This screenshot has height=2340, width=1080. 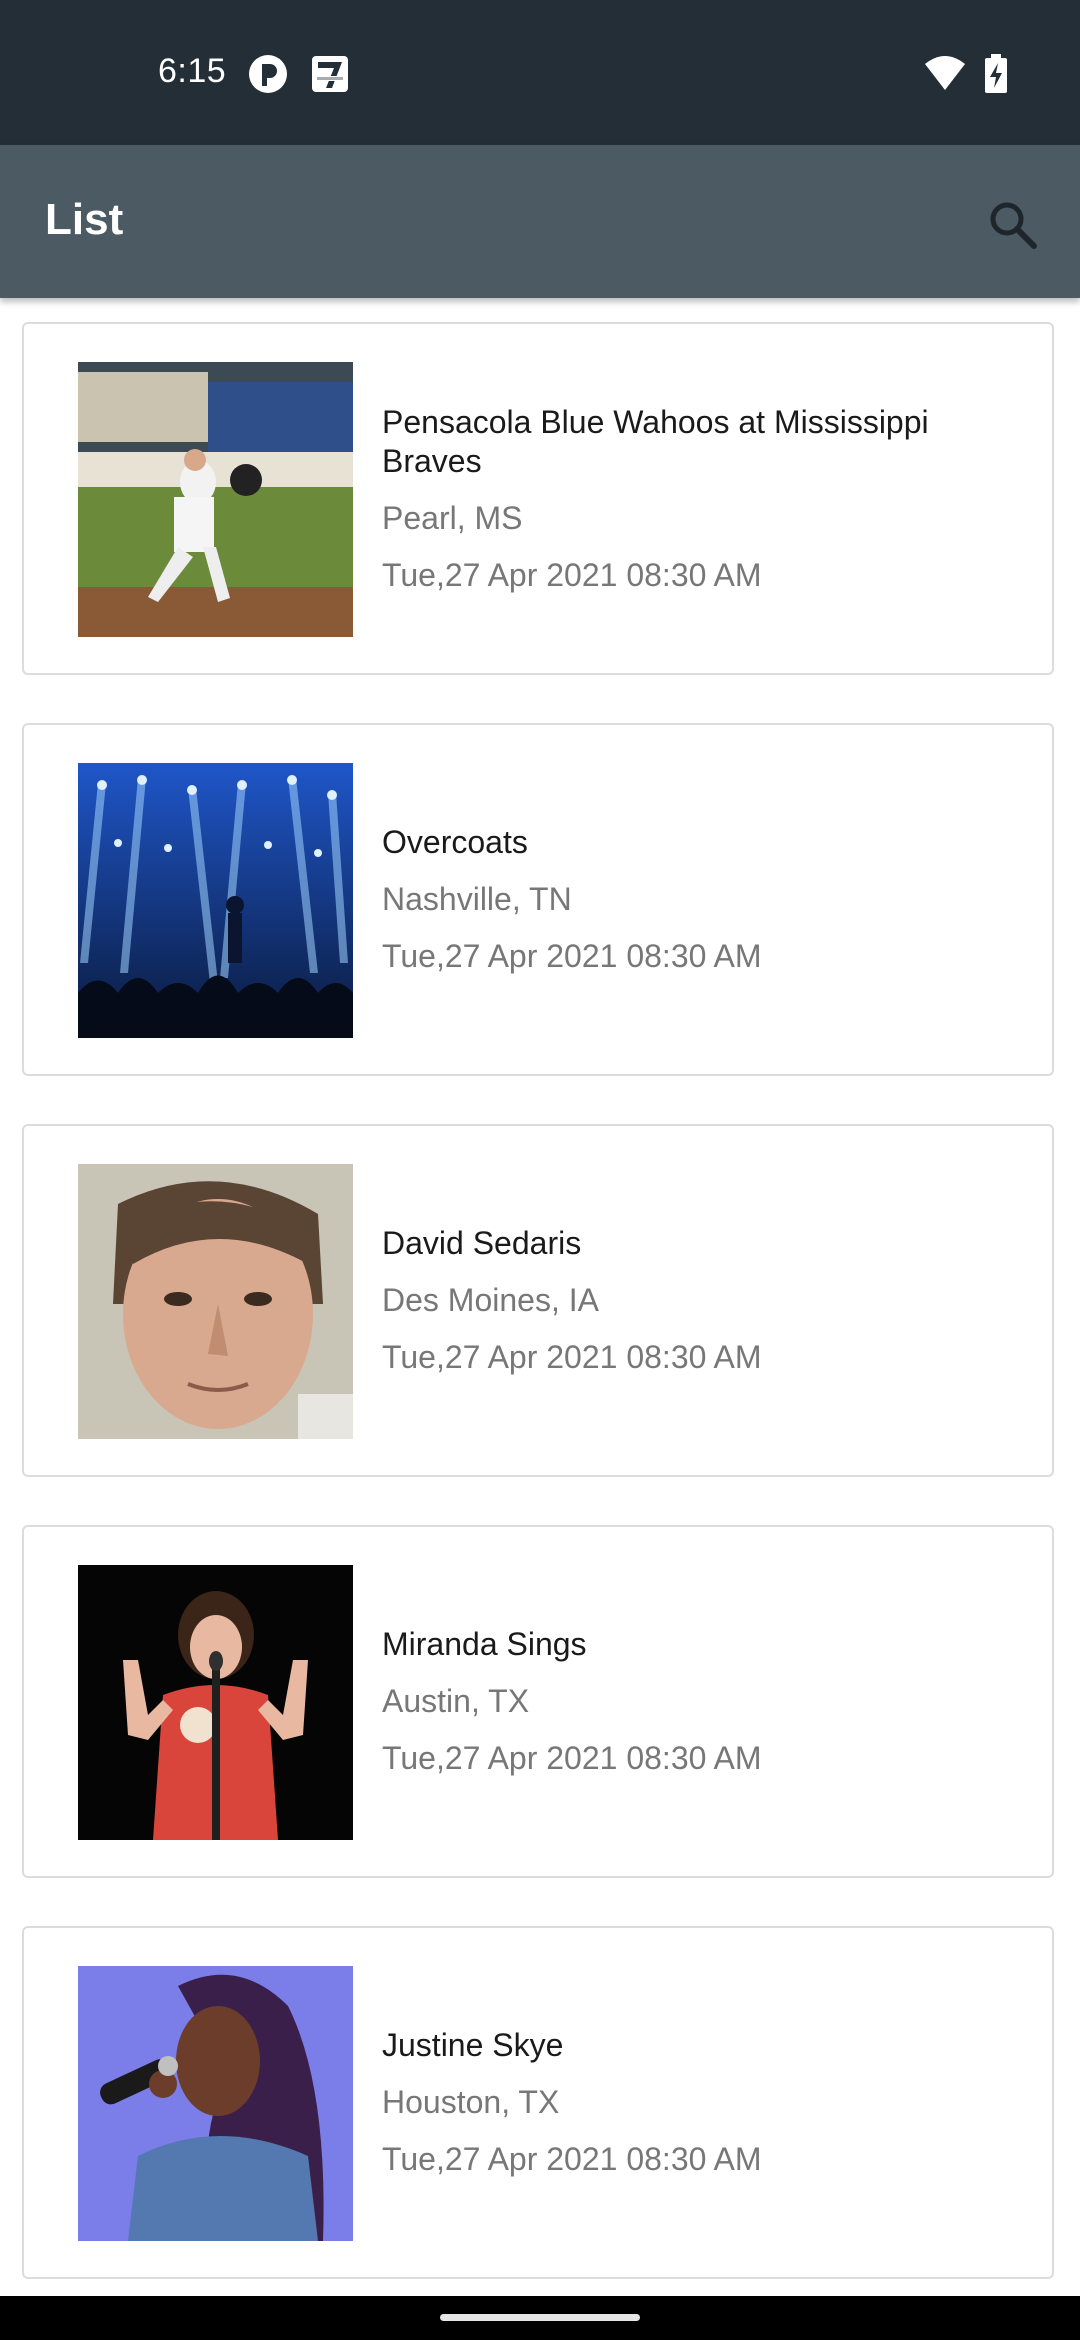 I want to click on app-notification-icon, so click(x=268, y=76).